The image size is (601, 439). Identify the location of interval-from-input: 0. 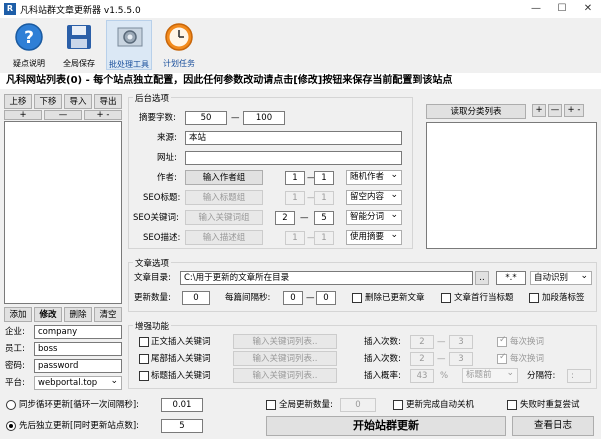
(293, 298).